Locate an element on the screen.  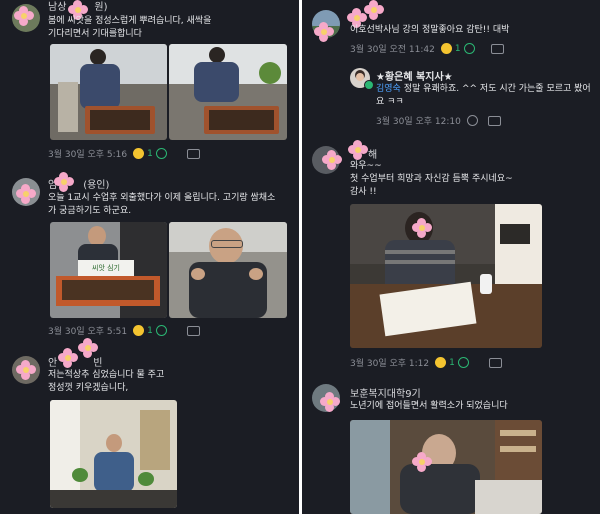
post-meta: 3월 30일 오전 11:42 1 is located at coordinates (427, 48).